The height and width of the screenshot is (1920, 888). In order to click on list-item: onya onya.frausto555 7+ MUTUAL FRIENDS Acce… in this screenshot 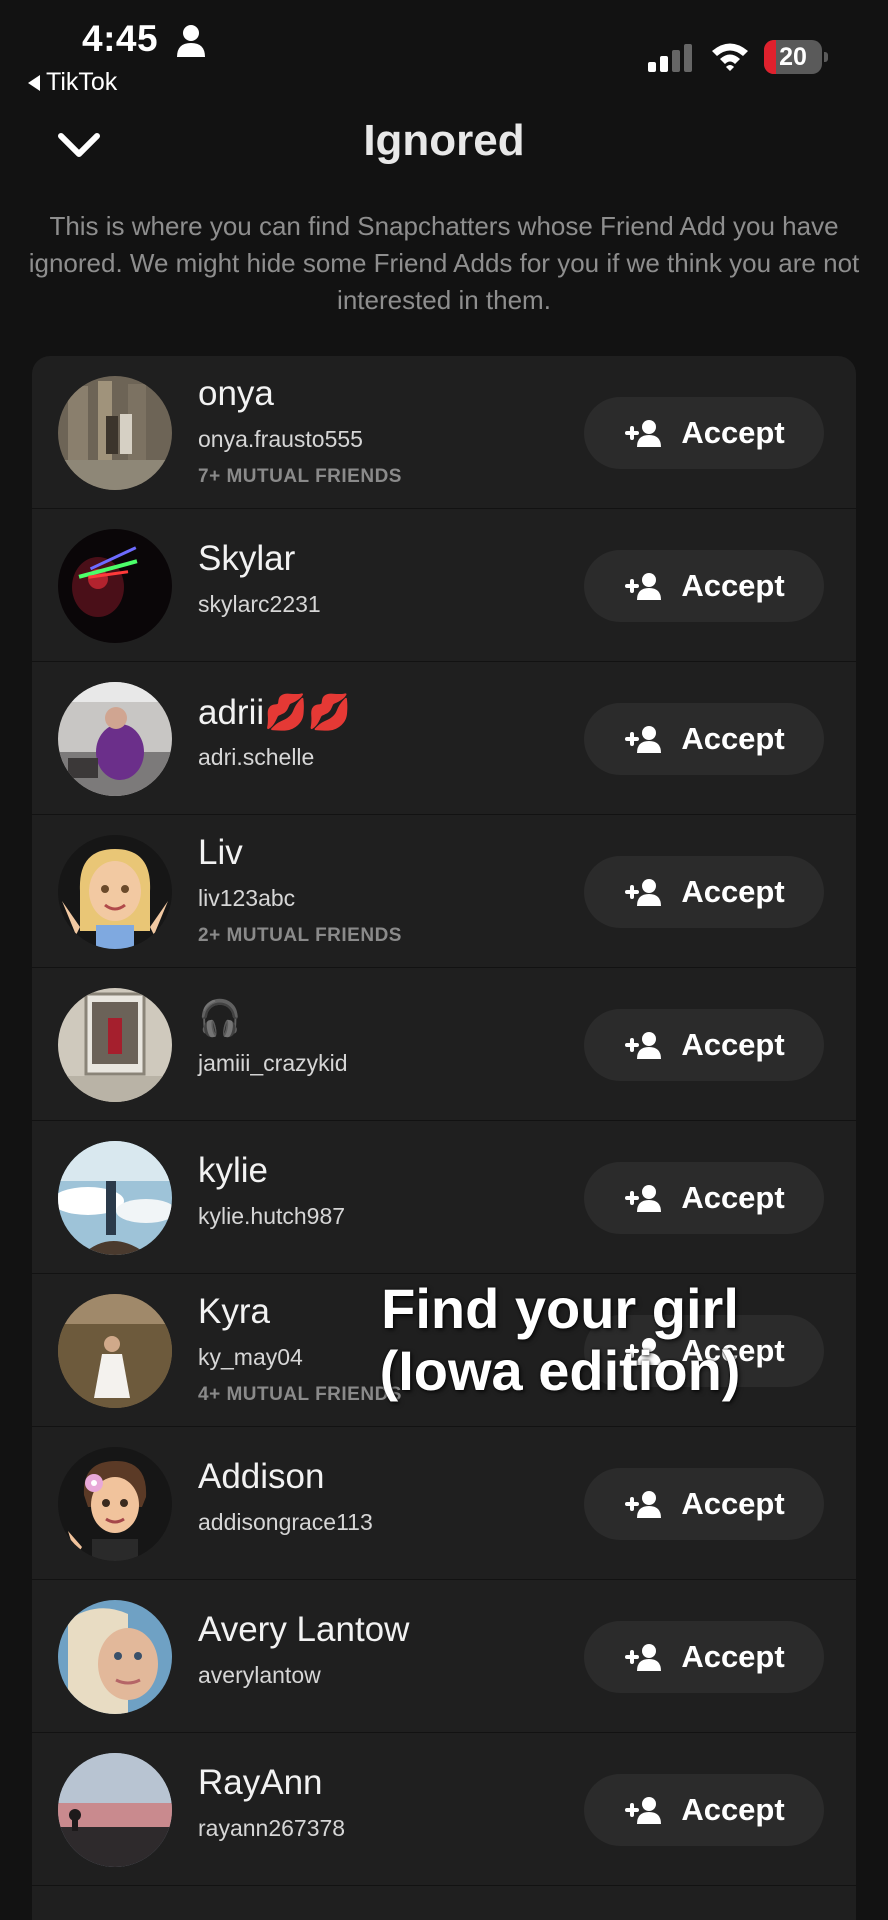, I will do `click(444, 432)`.